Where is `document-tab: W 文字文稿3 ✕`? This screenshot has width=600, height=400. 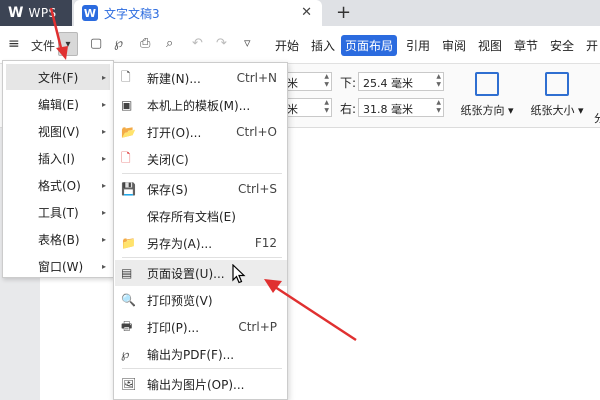 document-tab: W 文字文稿3 ✕ is located at coordinates (198, 13).